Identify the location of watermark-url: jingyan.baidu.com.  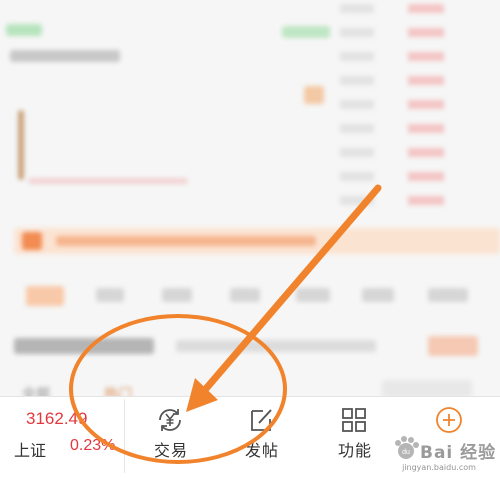
(439, 467).